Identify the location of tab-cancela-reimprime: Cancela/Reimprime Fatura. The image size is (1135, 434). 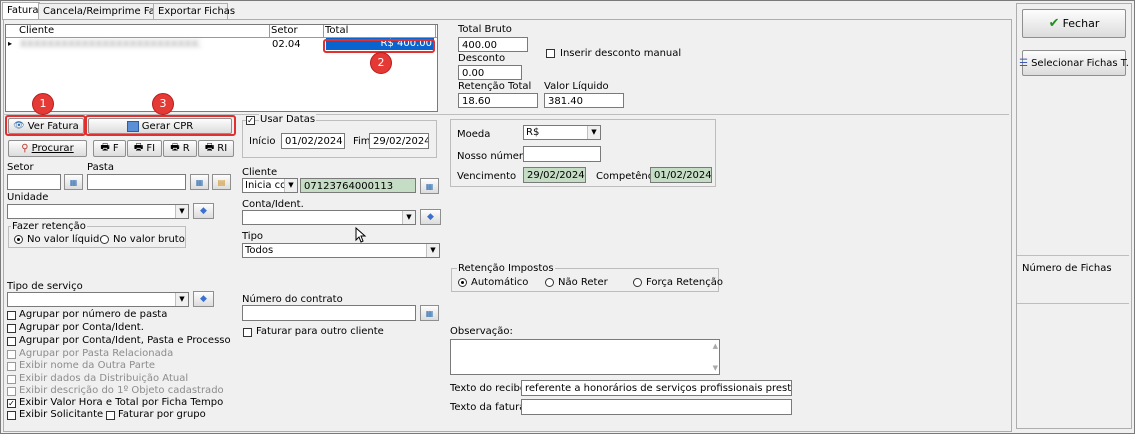
(106, 11).